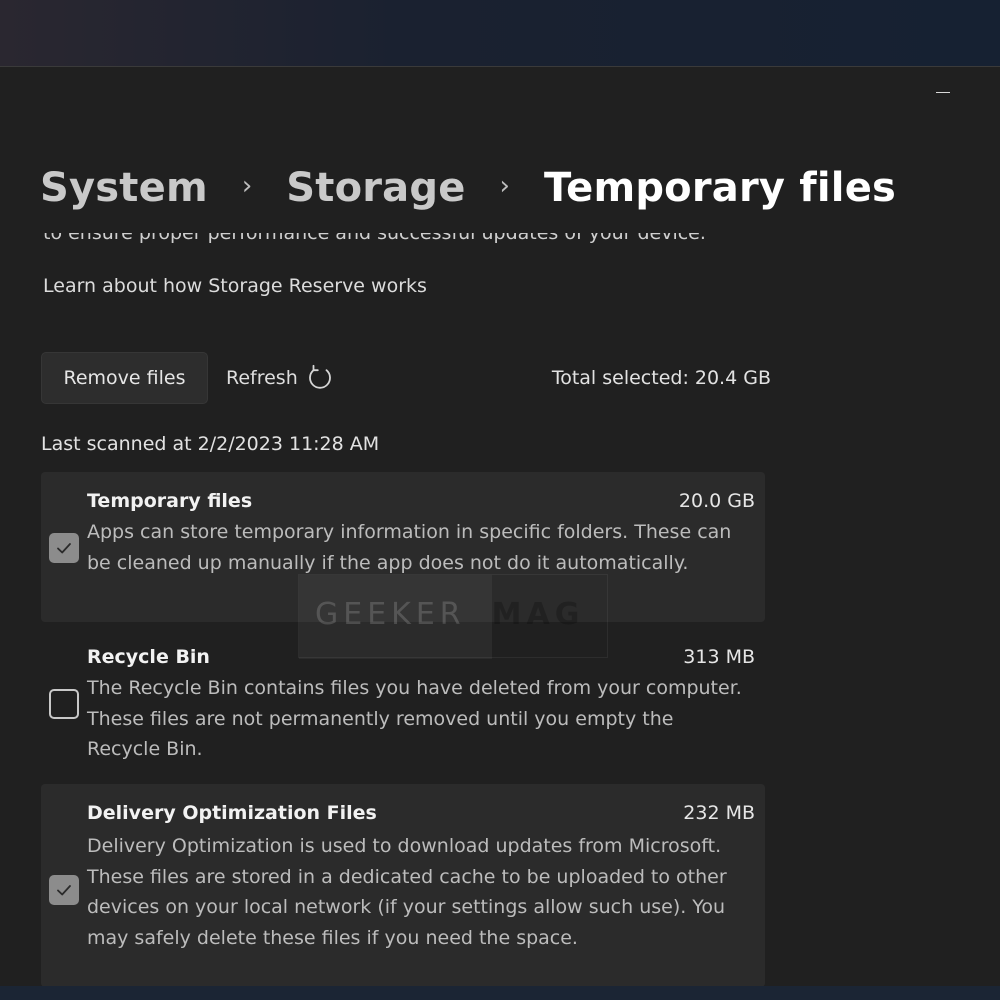  I want to click on last-scanned-label: Last scanned at 2/2/2023 11:28 AM, so click(210, 444).